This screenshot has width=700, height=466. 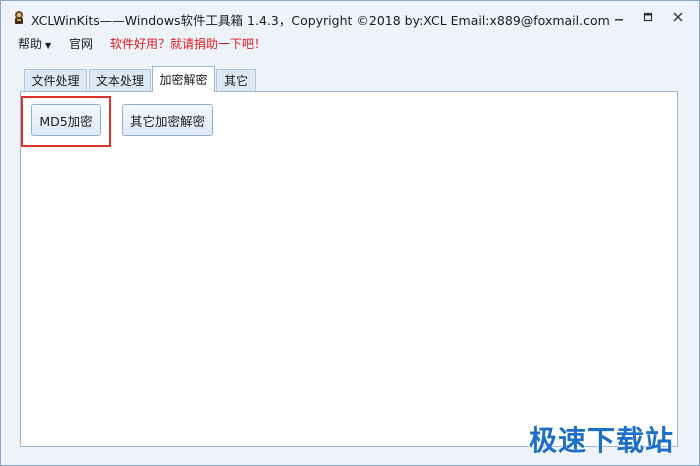 I want to click on menu-help: 帮助 ▼, so click(x=34, y=43).